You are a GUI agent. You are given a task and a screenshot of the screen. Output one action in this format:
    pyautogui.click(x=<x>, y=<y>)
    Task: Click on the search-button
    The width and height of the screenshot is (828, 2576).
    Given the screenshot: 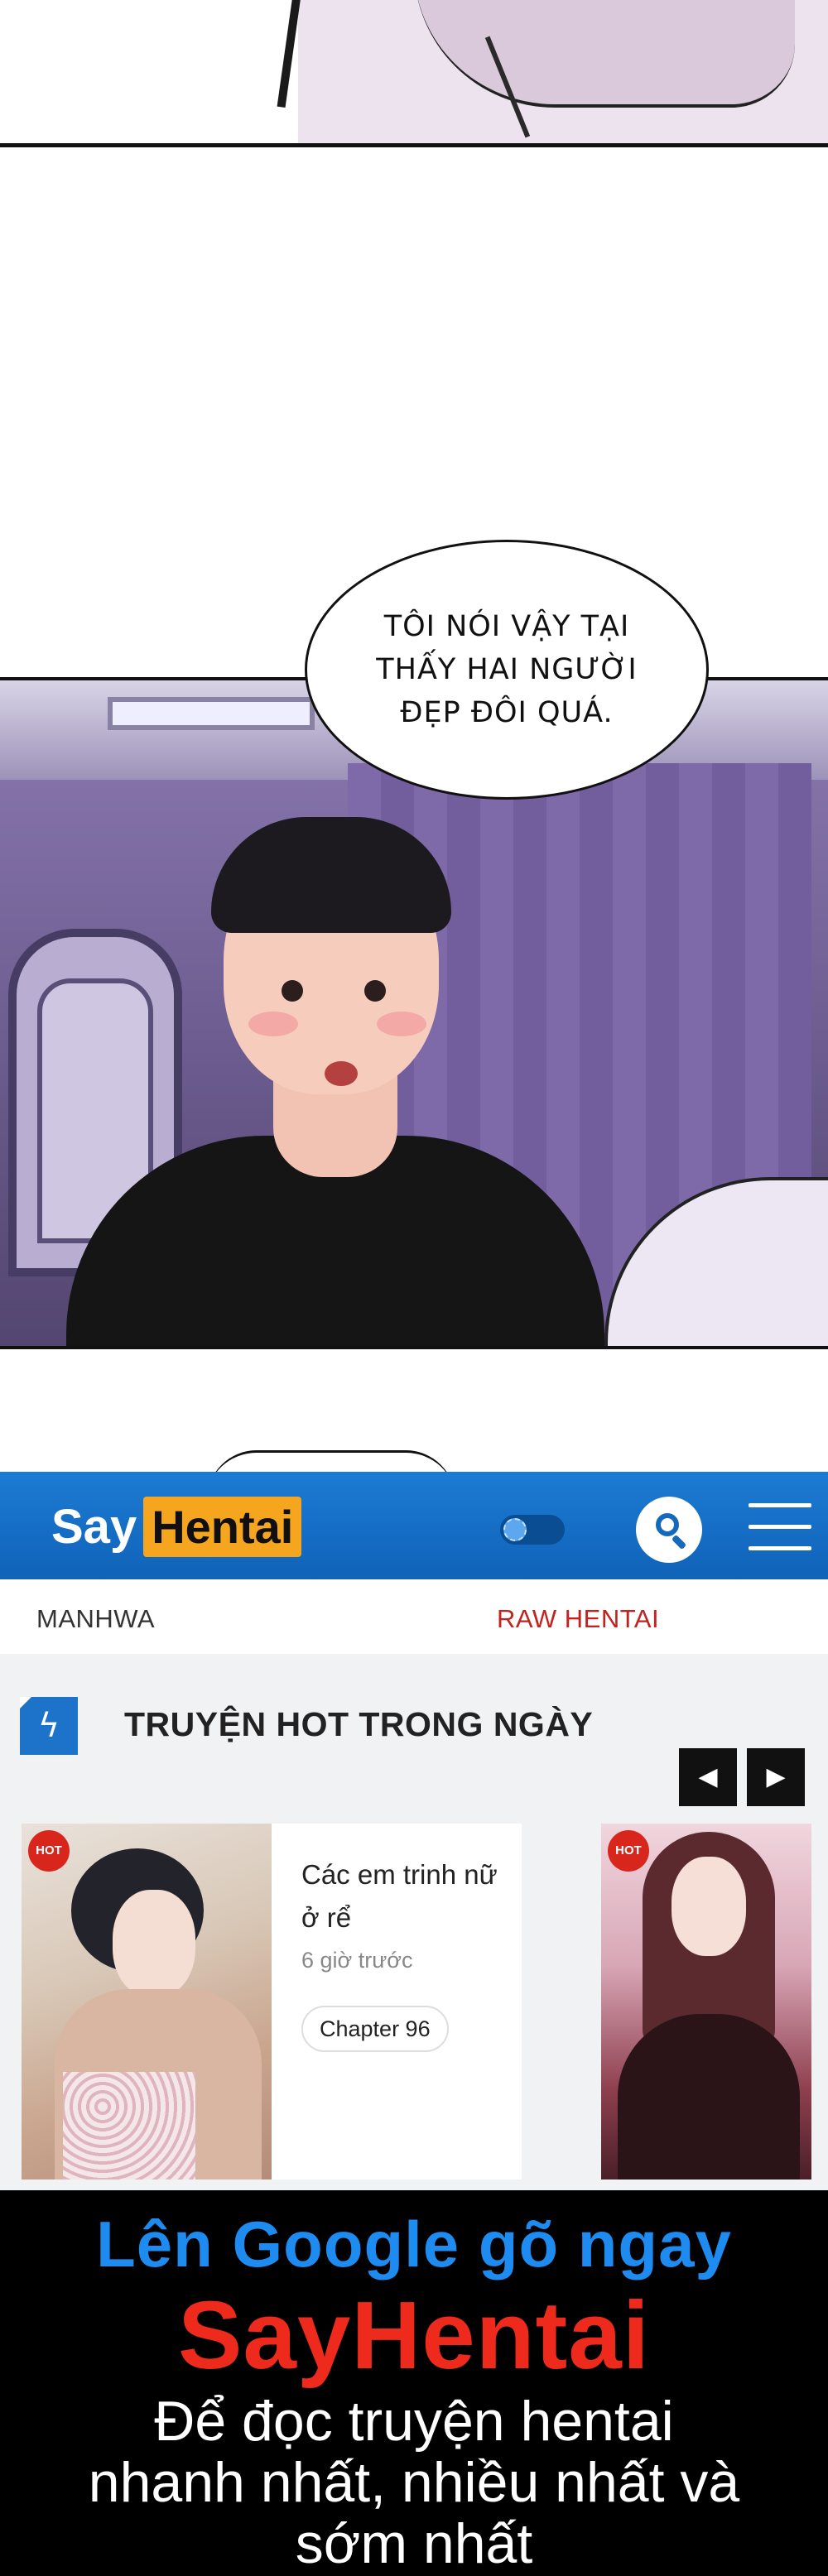 What is the action you would take?
    pyautogui.click(x=669, y=1530)
    